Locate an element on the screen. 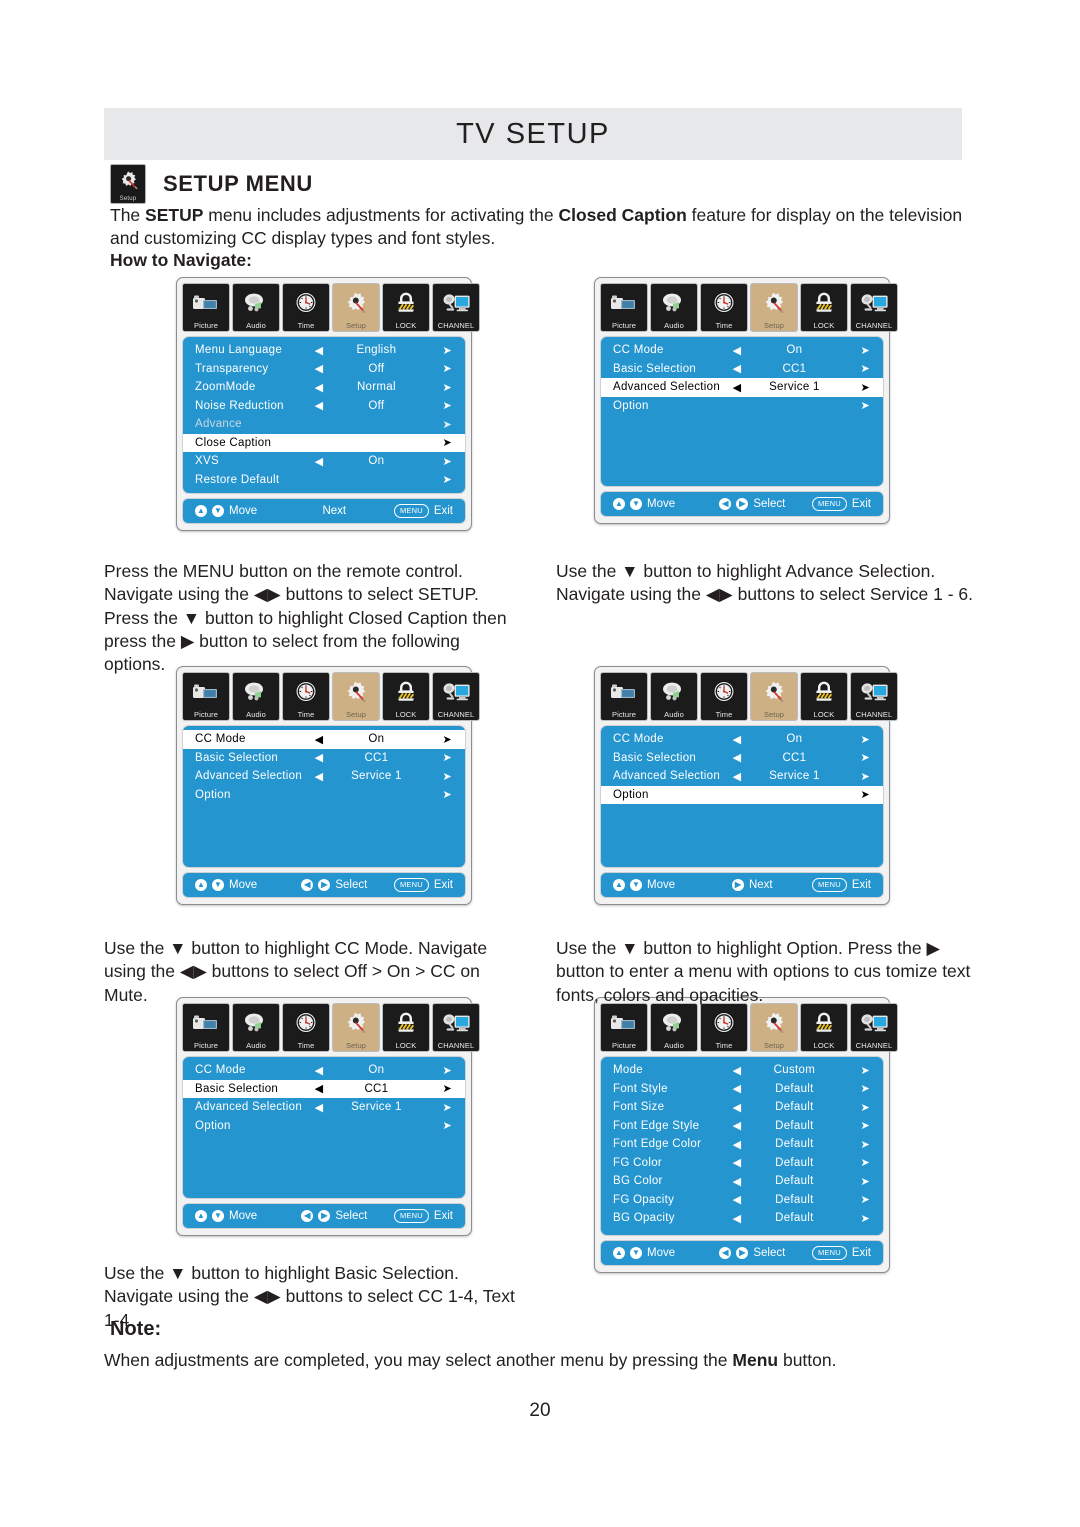 This screenshot has height=1527, width=1080. osd-menu-row: FG Opacity ◀ Default ➤ is located at coordinates (742, 1200).